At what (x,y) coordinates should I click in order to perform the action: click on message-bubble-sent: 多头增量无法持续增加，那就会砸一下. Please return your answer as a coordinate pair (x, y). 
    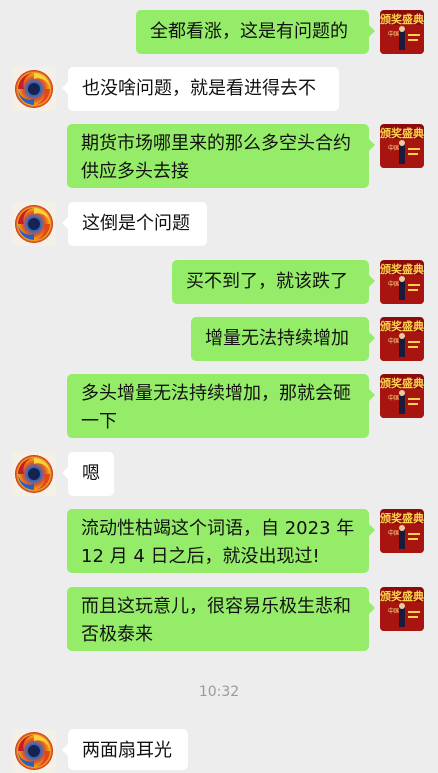
    Looking at the image, I should click on (221, 406).